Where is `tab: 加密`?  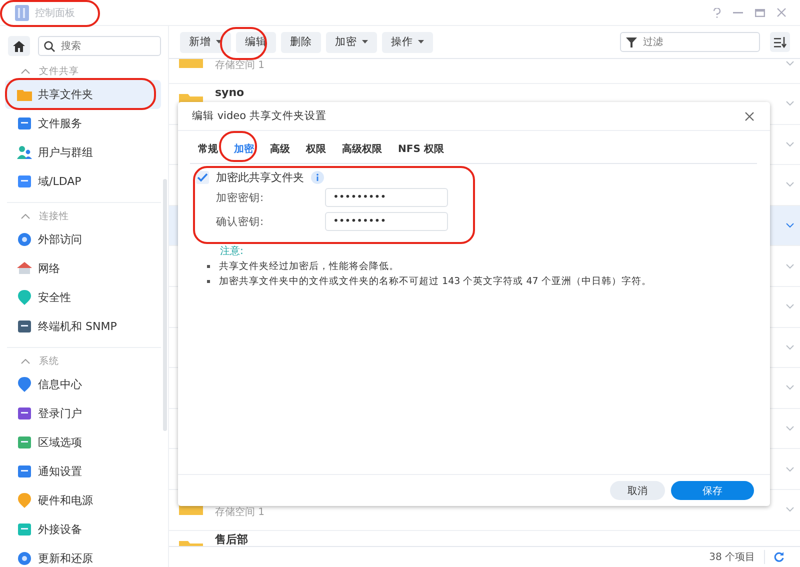 tab: 加密 is located at coordinates (244, 149).